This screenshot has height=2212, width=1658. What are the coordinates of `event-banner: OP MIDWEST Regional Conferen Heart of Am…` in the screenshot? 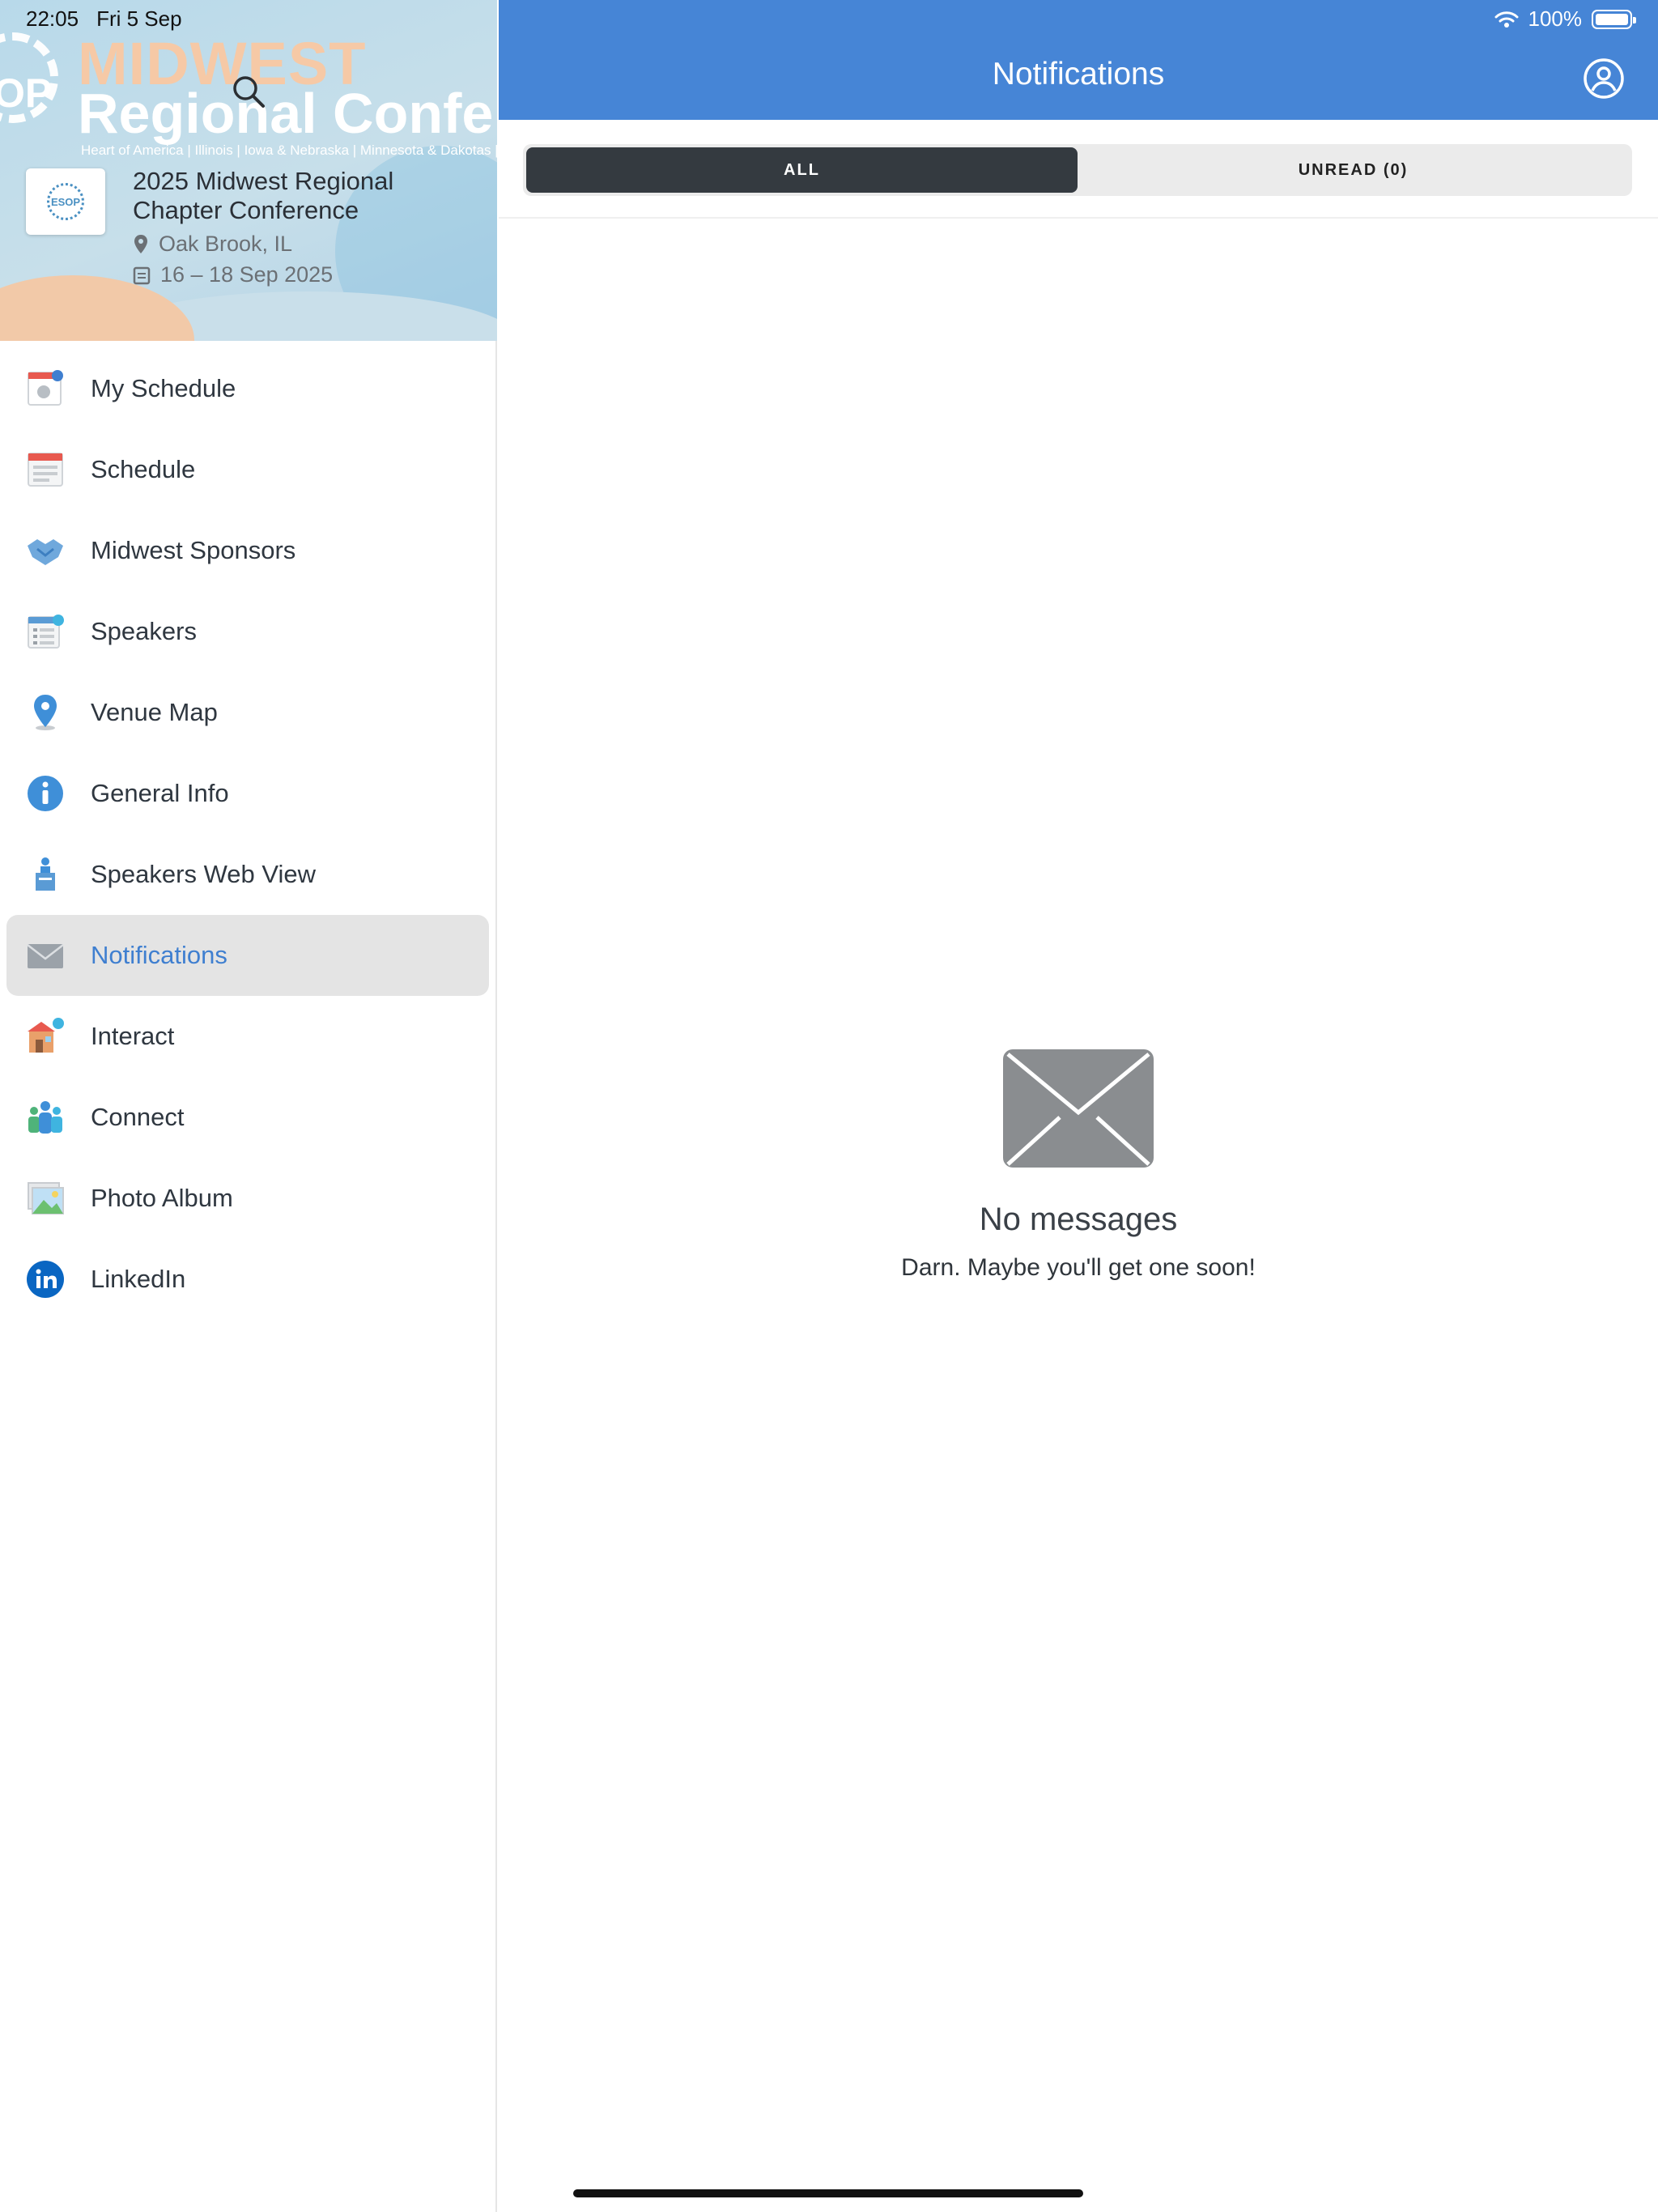 It's located at (248, 170).